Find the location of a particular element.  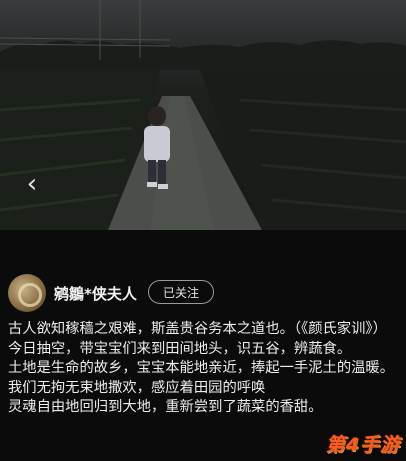

back-chevron-icon: ‹ is located at coordinates (32, 184).